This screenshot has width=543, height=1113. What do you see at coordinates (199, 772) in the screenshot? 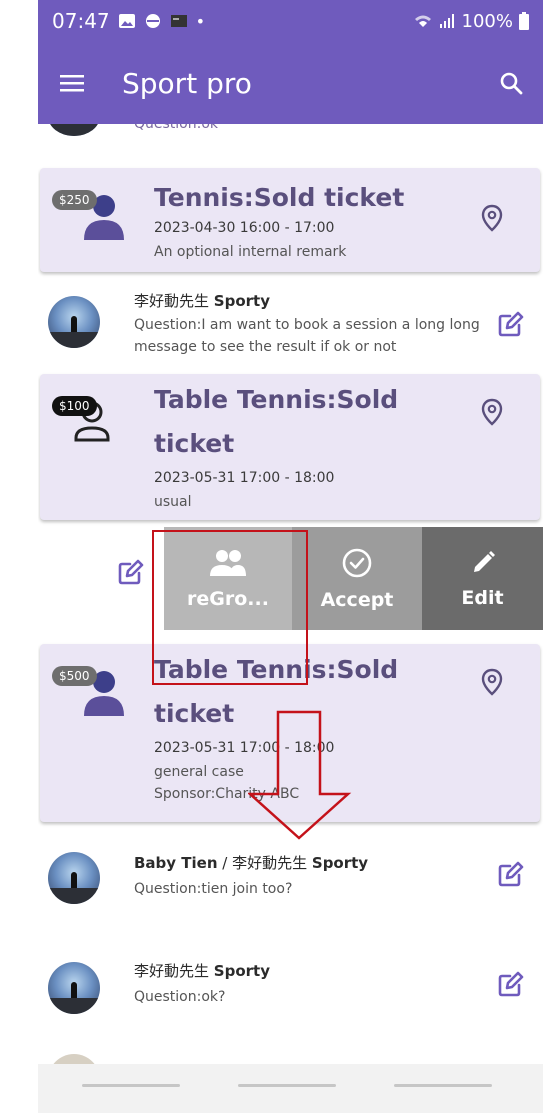
I see `session-remark: general case` at bounding box center [199, 772].